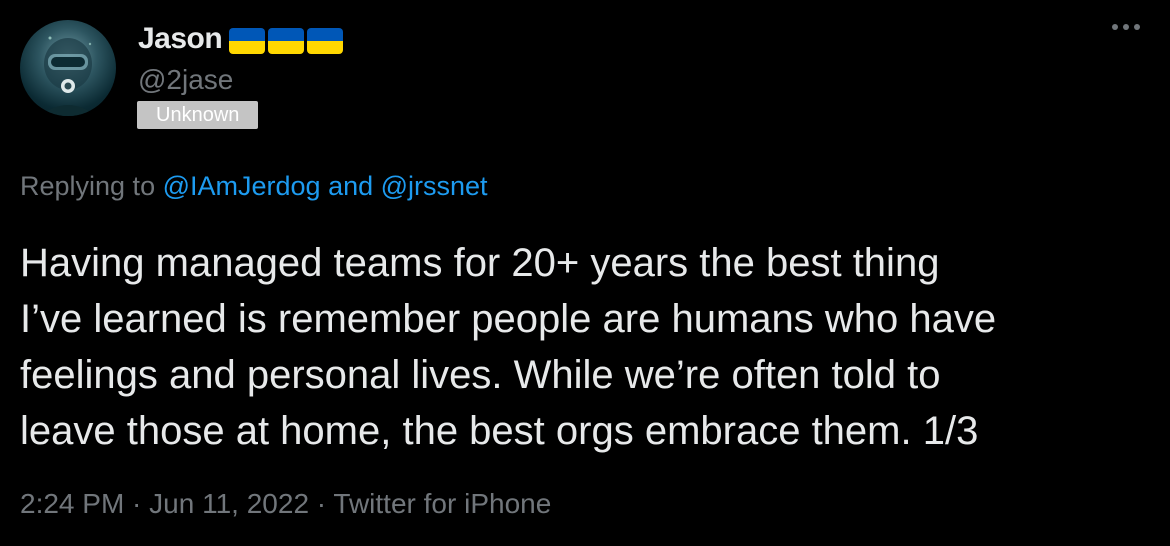 The image size is (1170, 546). I want to click on avatar, so click(68, 68).